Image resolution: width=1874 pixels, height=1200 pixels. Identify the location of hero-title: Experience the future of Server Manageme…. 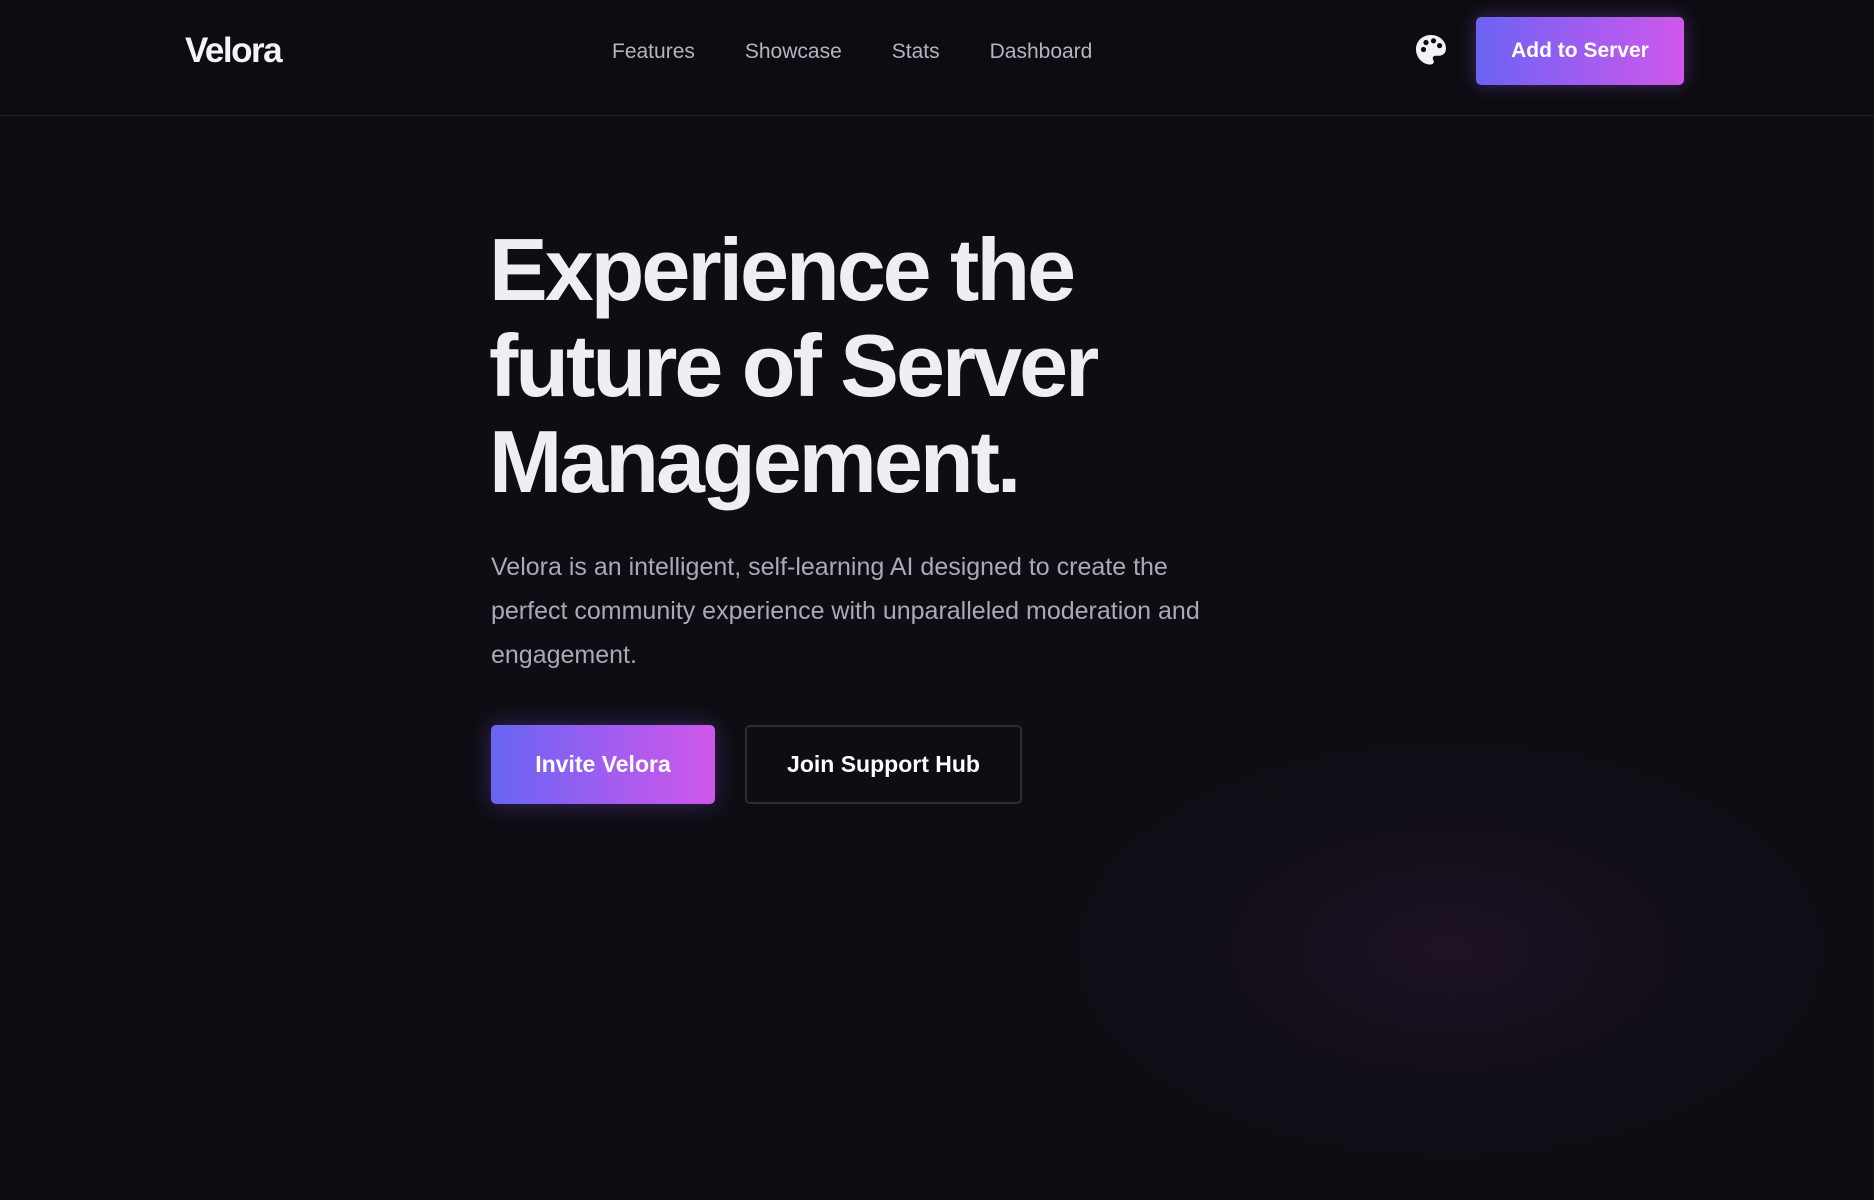
(869, 366).